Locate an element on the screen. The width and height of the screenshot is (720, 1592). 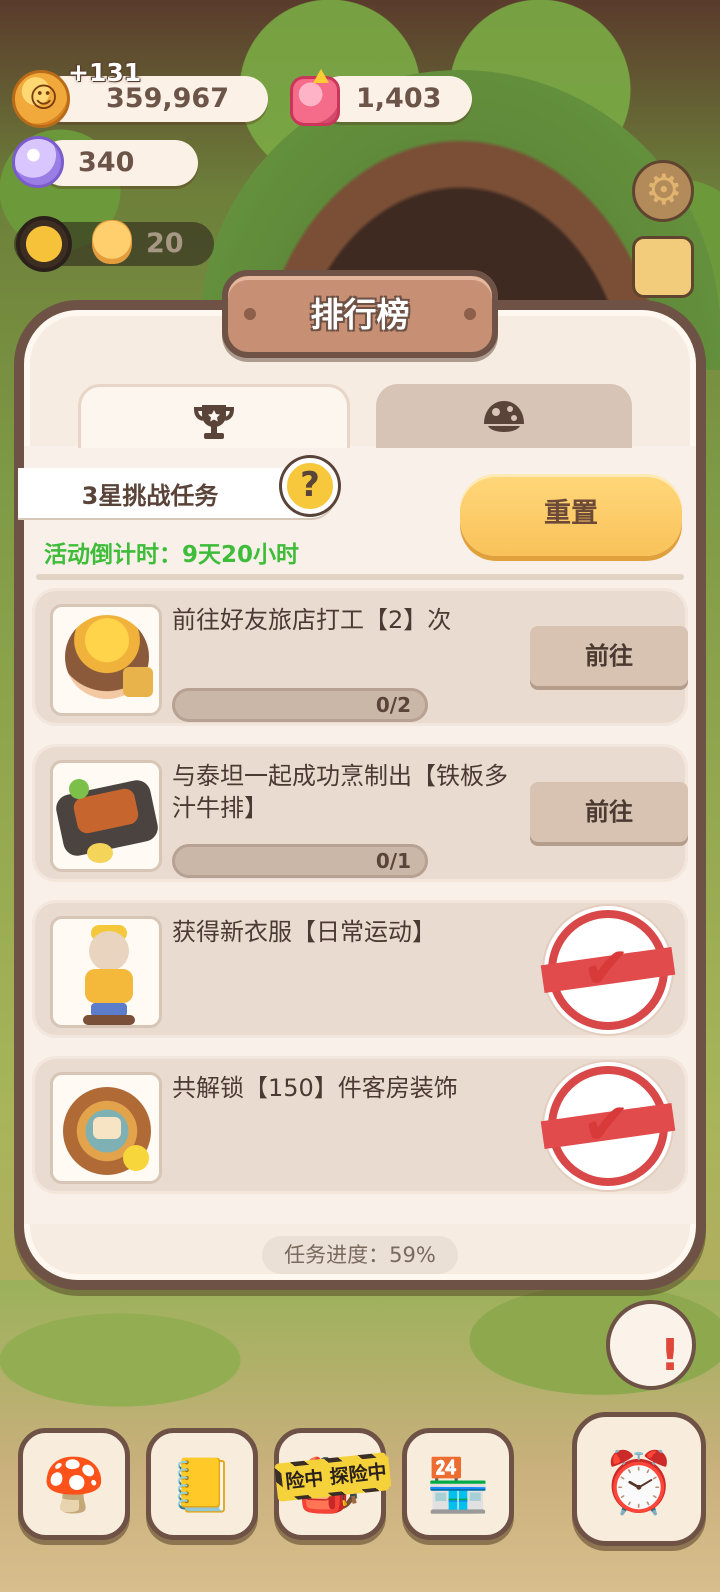
tab-mushroom is located at coordinates (504, 416).